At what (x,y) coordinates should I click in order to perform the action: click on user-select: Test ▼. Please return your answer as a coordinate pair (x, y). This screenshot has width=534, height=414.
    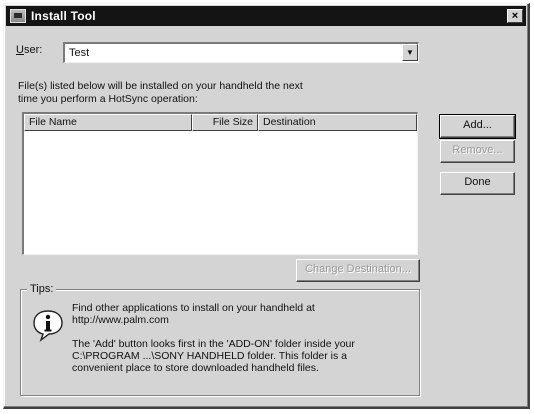
    Looking at the image, I should click on (241, 52).